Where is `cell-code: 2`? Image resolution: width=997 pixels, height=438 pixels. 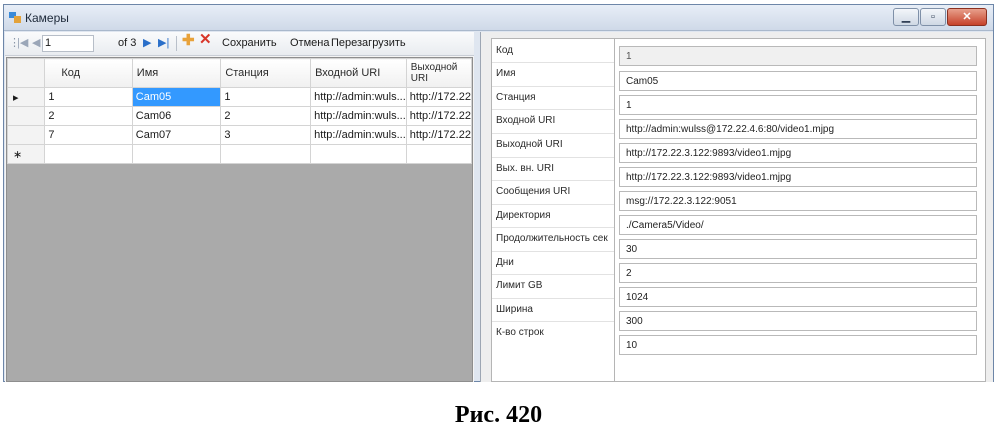 cell-code: 2 is located at coordinates (88, 116).